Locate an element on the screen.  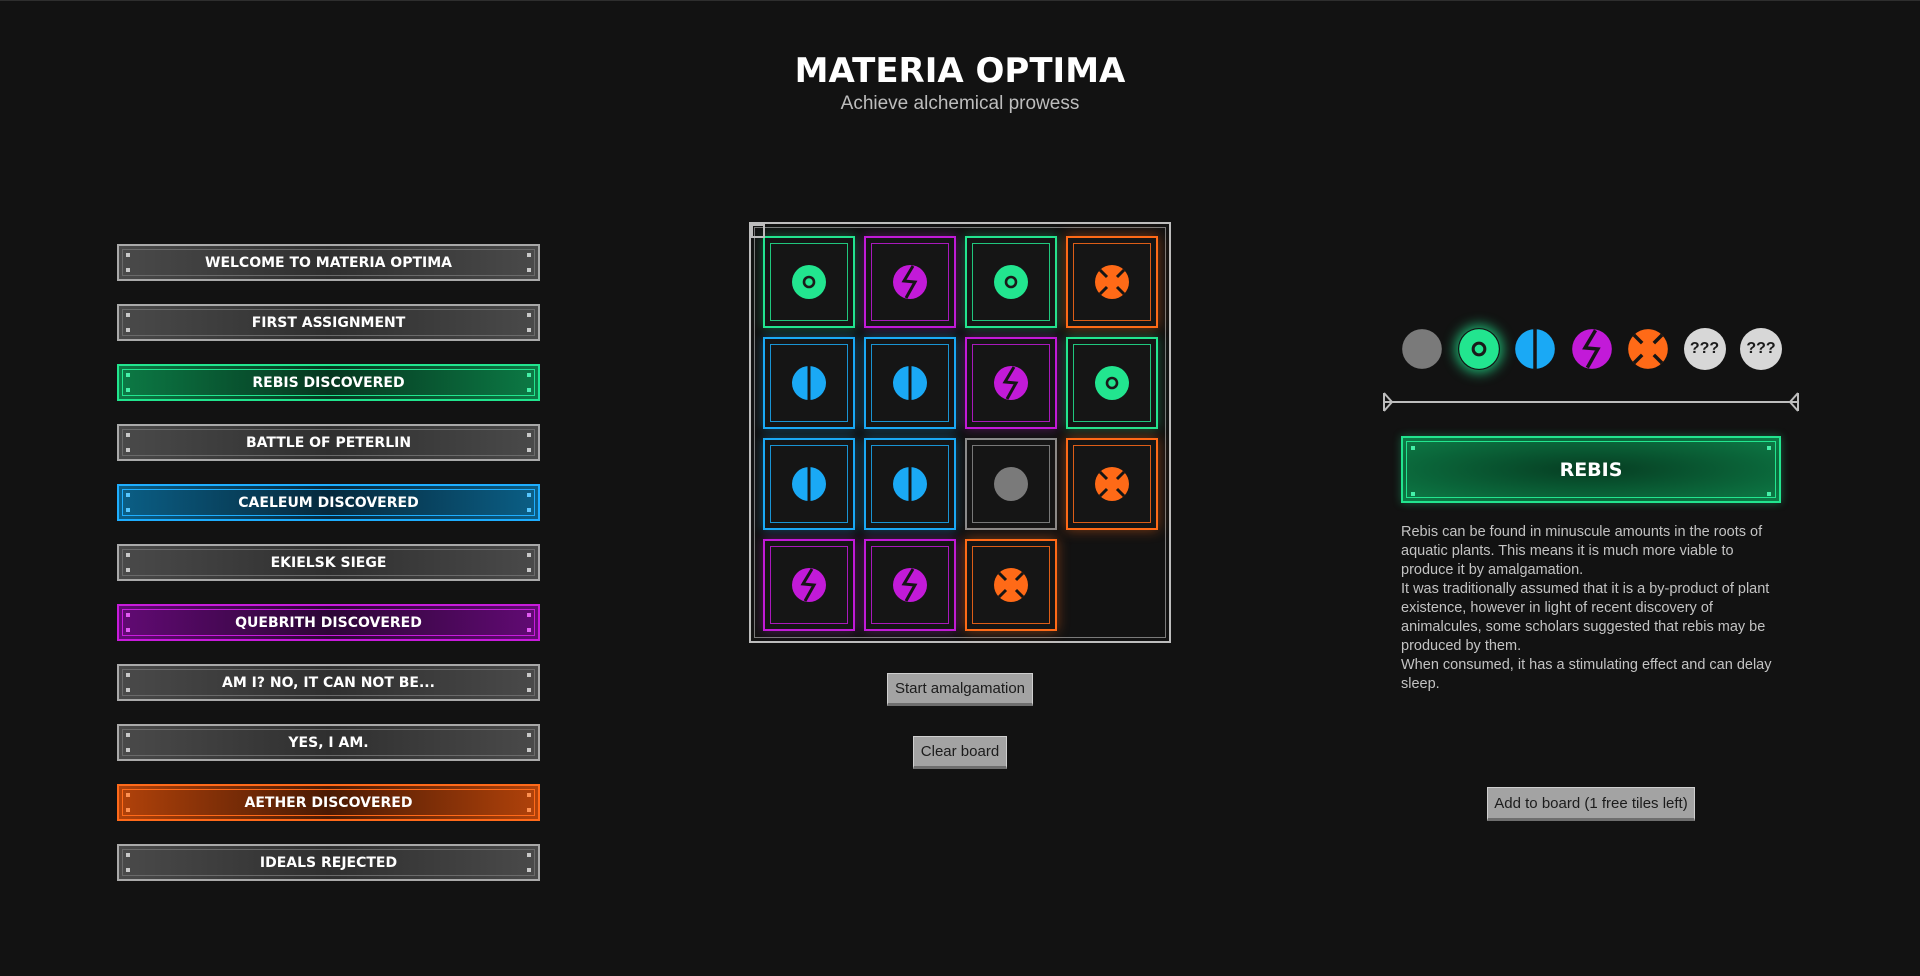
chapter-button-first-assignment: FIRST ASSIGNMENT is located at coordinates (328, 322).